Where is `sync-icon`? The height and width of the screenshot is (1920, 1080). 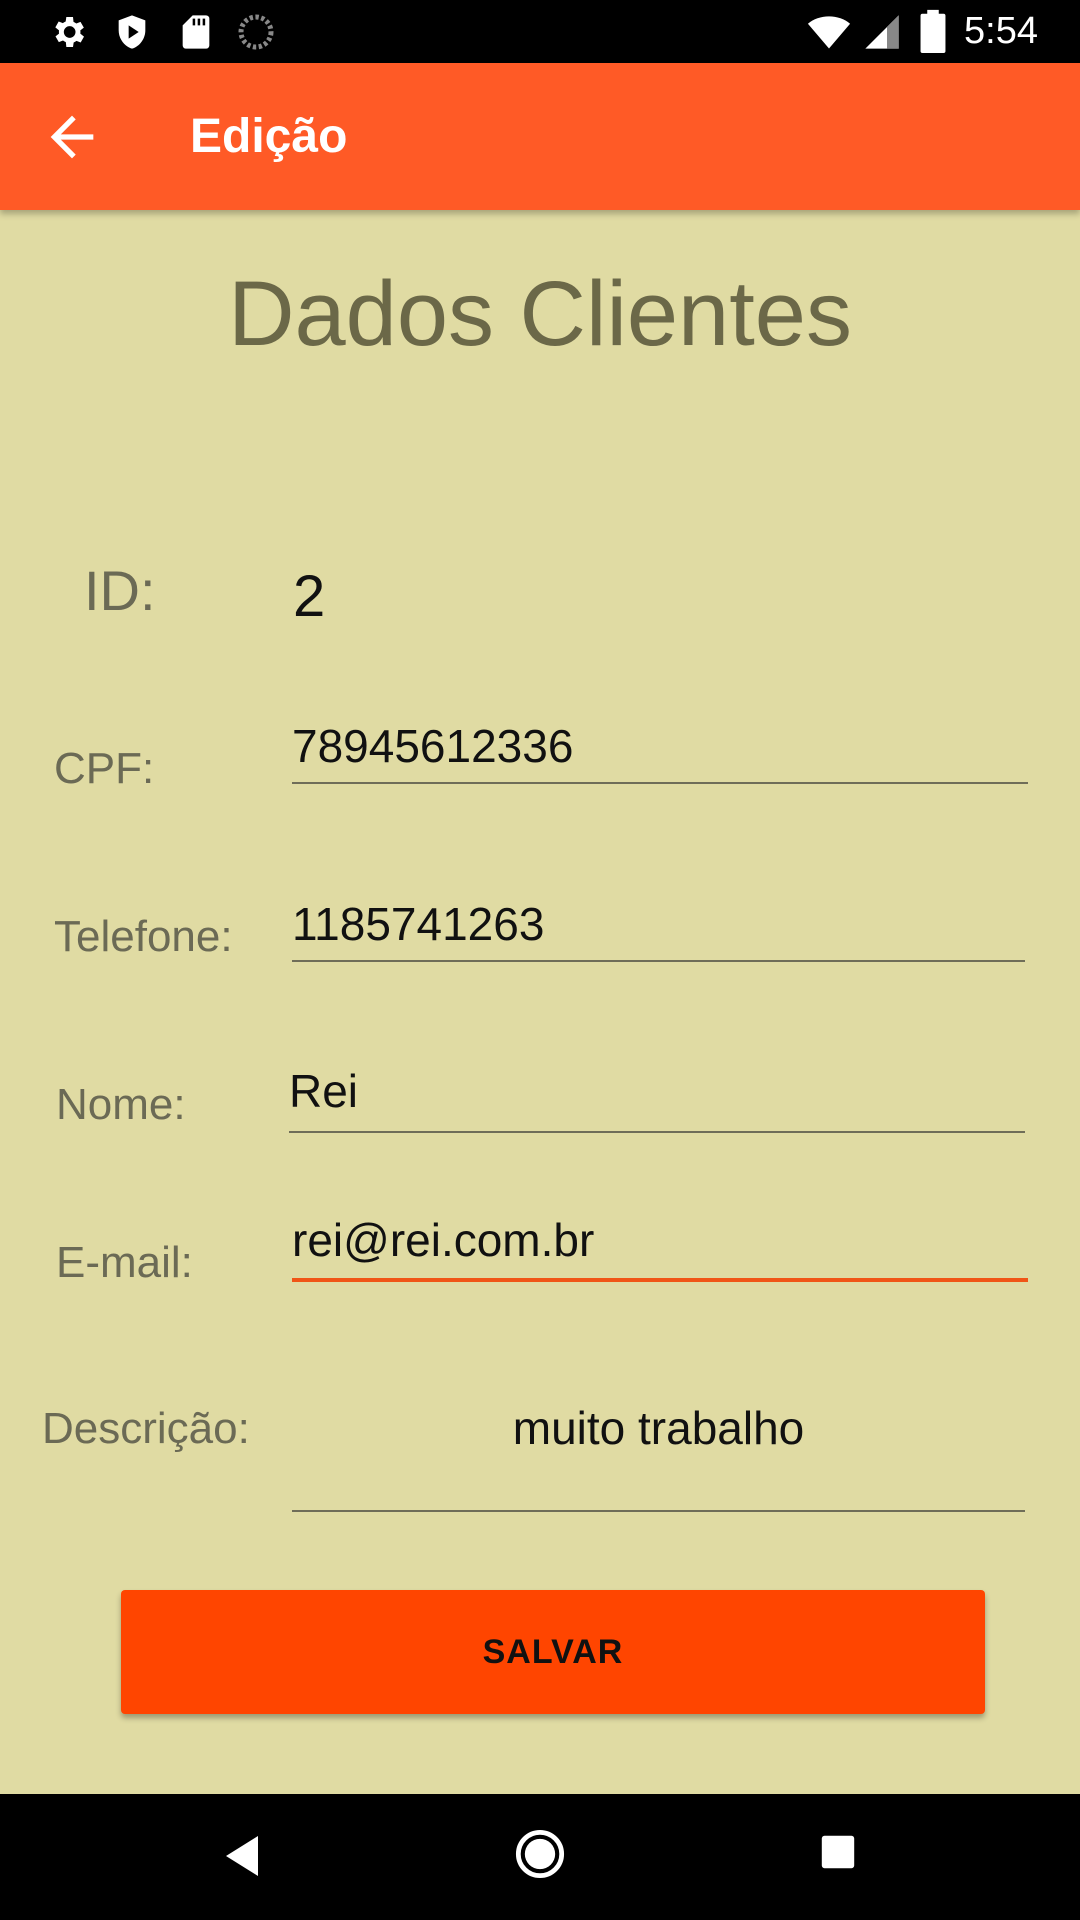
sync-icon is located at coordinates (256, 32).